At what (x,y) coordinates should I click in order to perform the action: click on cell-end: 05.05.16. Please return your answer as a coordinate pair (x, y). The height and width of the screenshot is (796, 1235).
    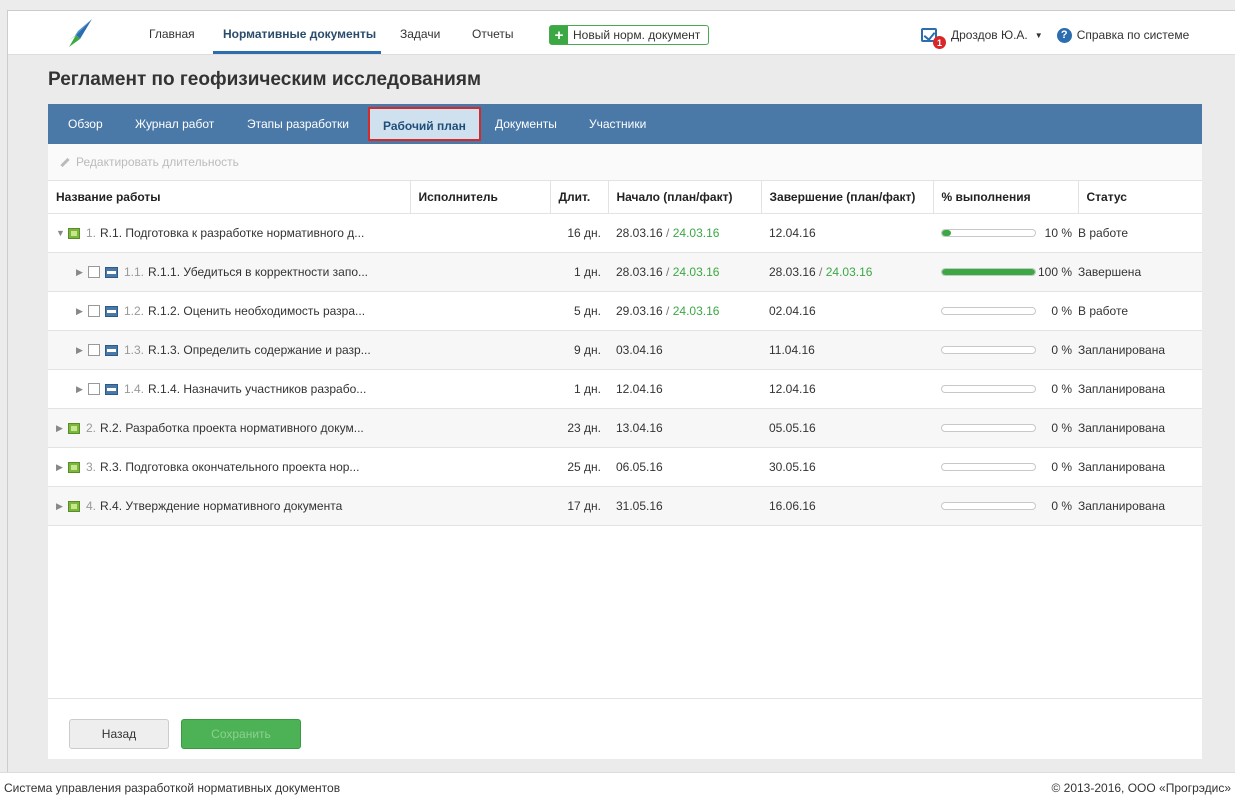
    Looking at the image, I should click on (847, 428).